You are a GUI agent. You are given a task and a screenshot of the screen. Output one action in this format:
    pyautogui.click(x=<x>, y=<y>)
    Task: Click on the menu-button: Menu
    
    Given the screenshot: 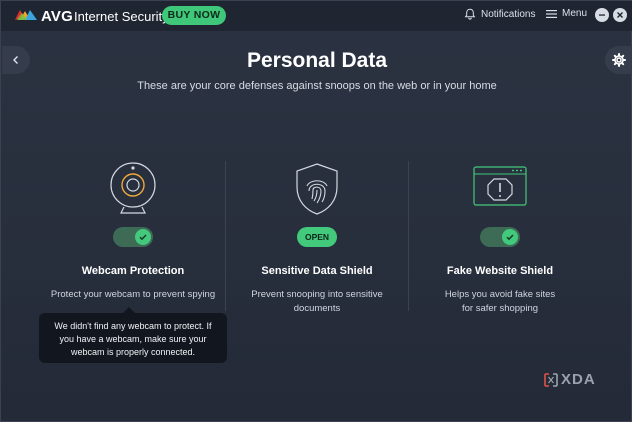 What is the action you would take?
    pyautogui.click(x=566, y=13)
    